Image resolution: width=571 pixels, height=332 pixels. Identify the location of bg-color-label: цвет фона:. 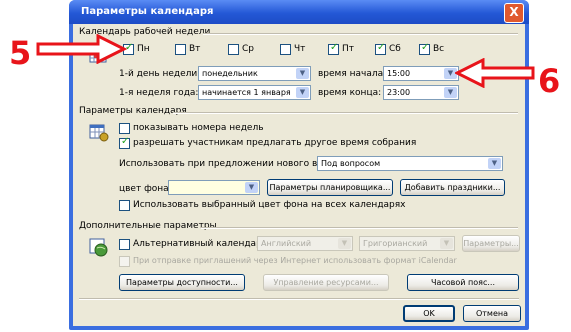
(145, 189).